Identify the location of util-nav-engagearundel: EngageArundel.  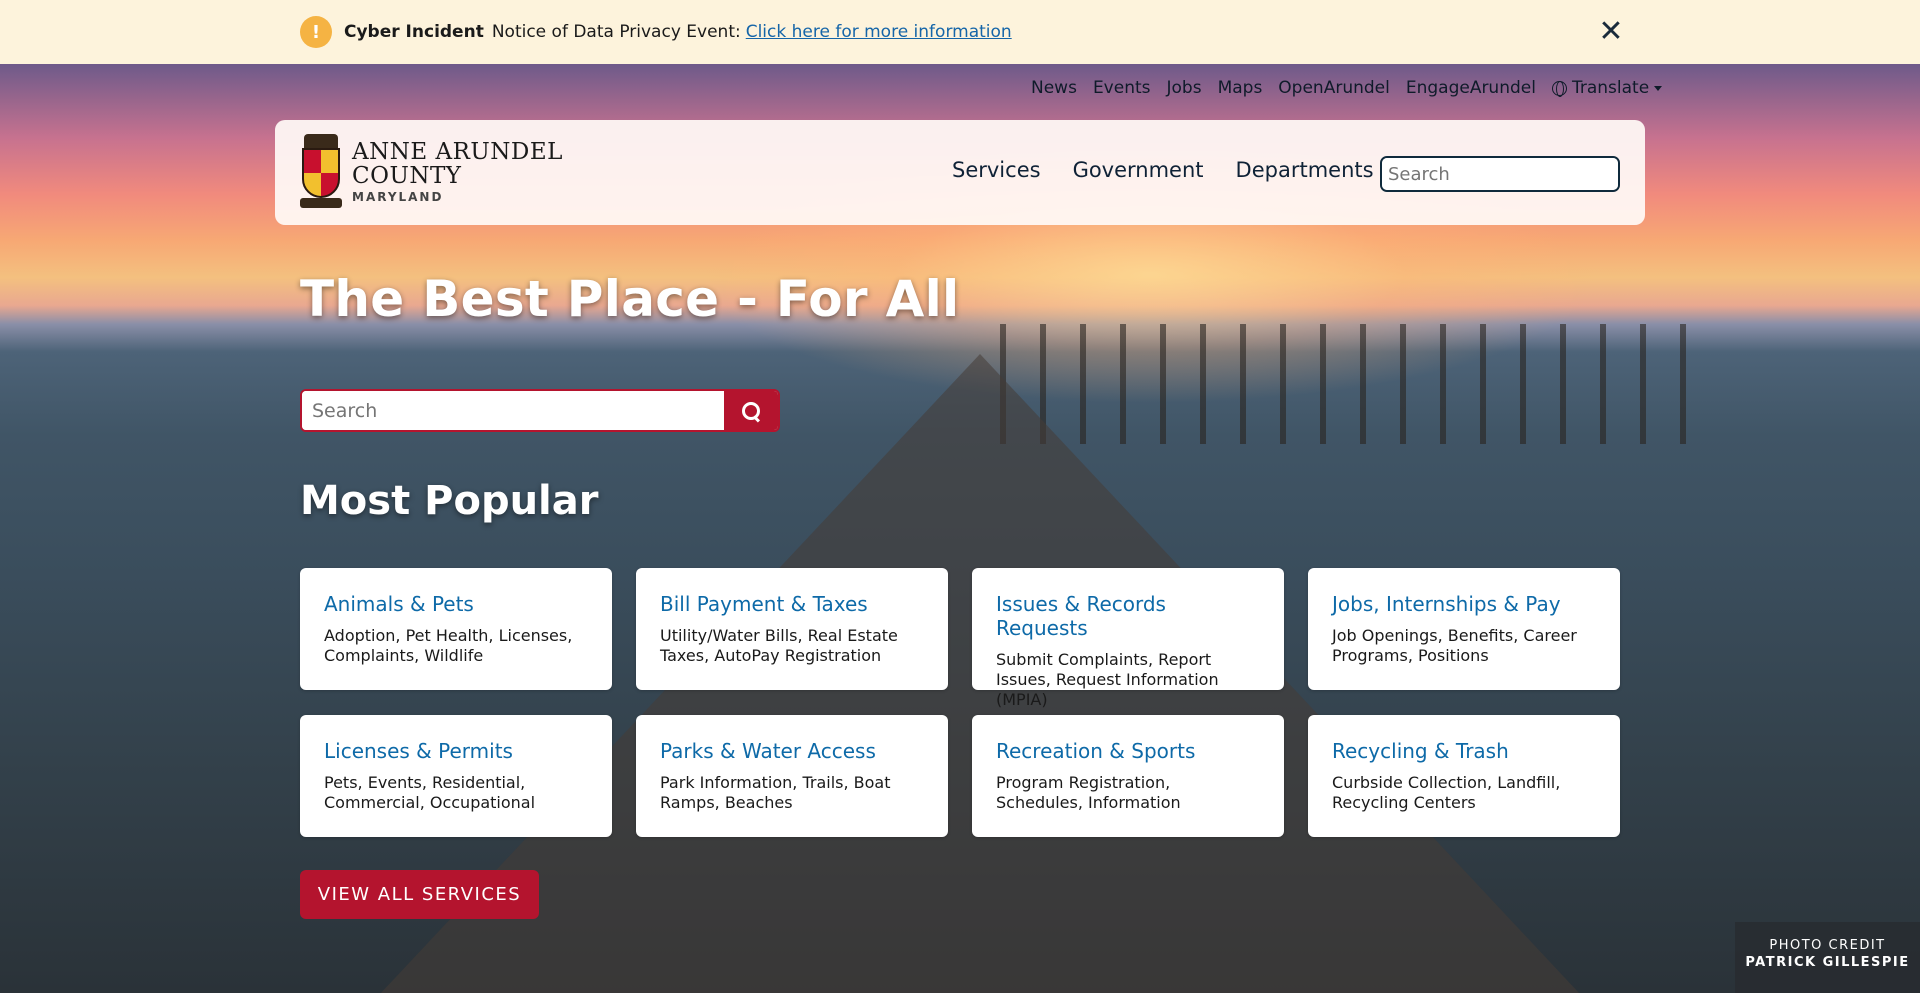
(1471, 88).